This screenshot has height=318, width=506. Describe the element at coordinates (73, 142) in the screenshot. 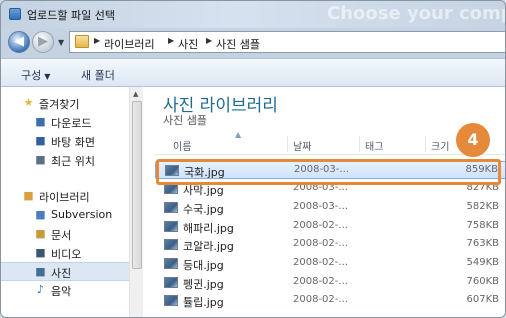

I see `sidebar-item-label: 바탕 화면` at that location.